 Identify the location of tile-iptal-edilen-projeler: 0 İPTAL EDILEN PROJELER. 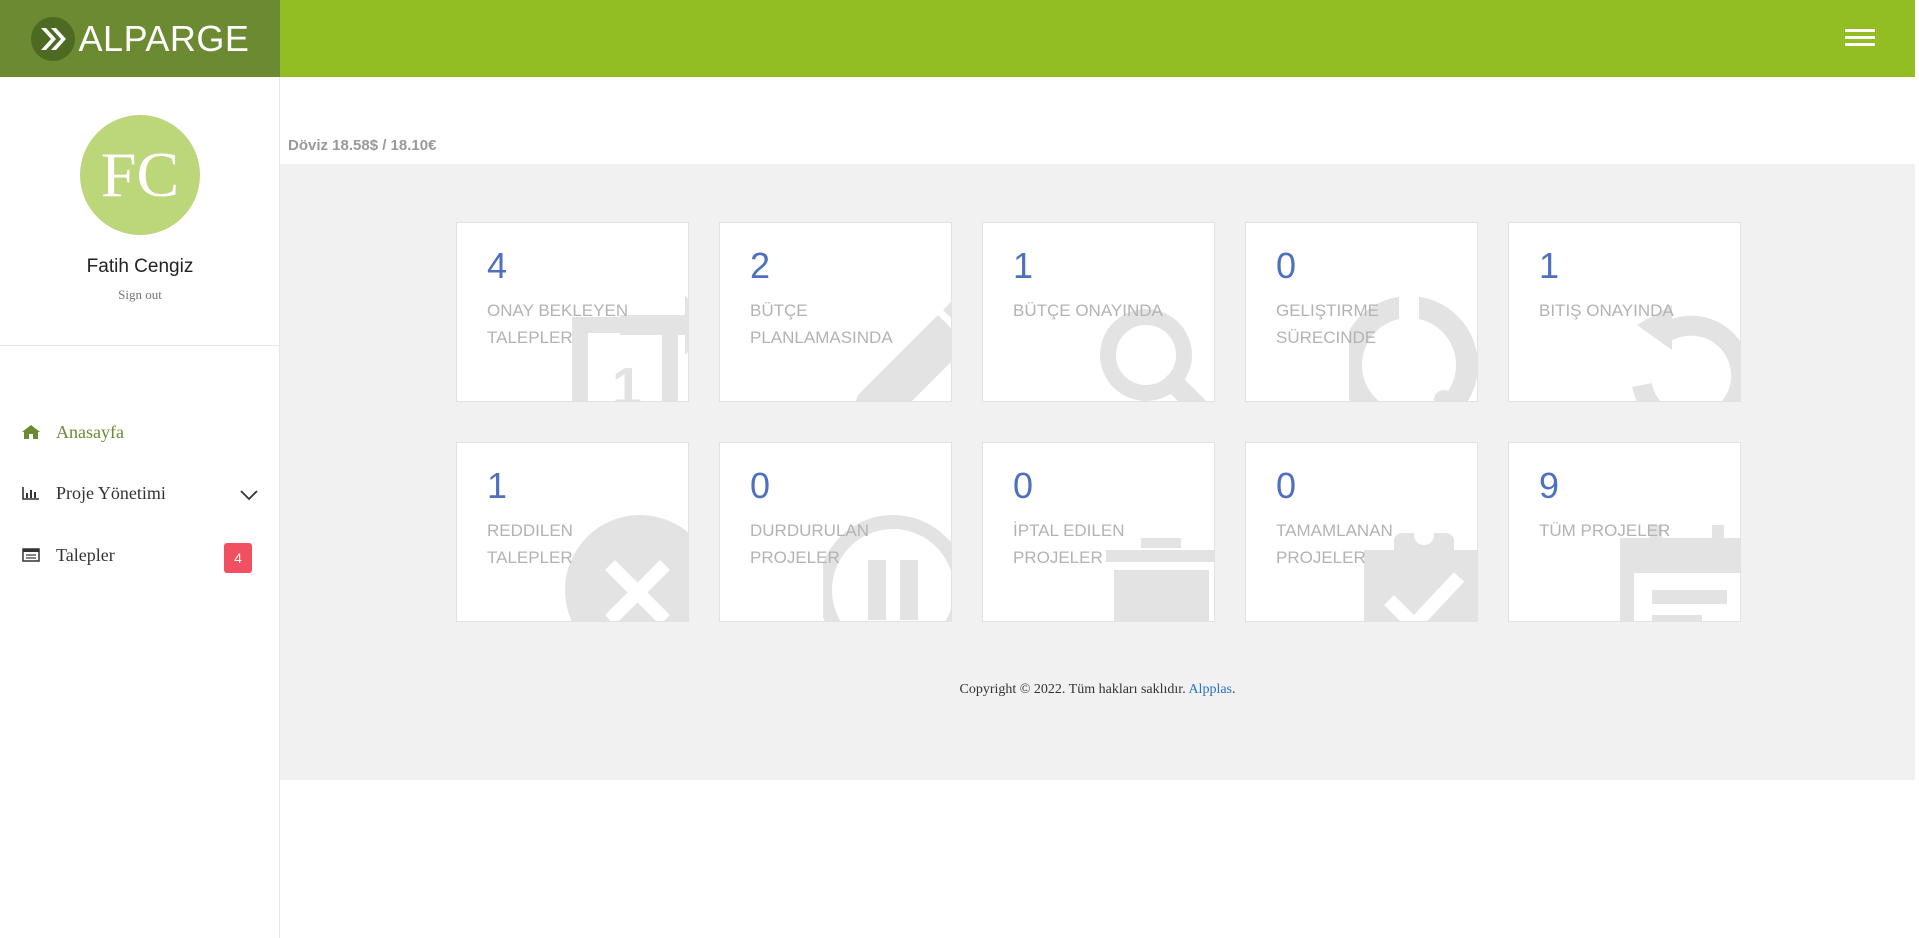
(1098, 532).